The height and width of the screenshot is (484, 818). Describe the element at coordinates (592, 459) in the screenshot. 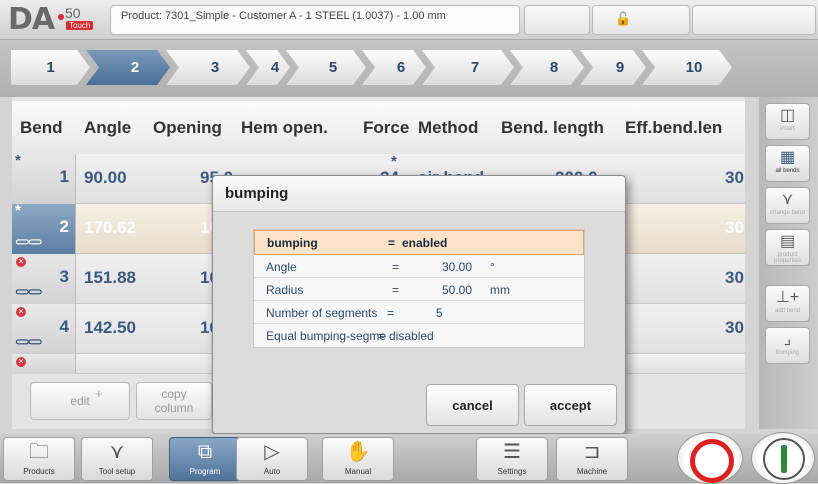

I see `nav-machine: ⊐ Machine` at that location.